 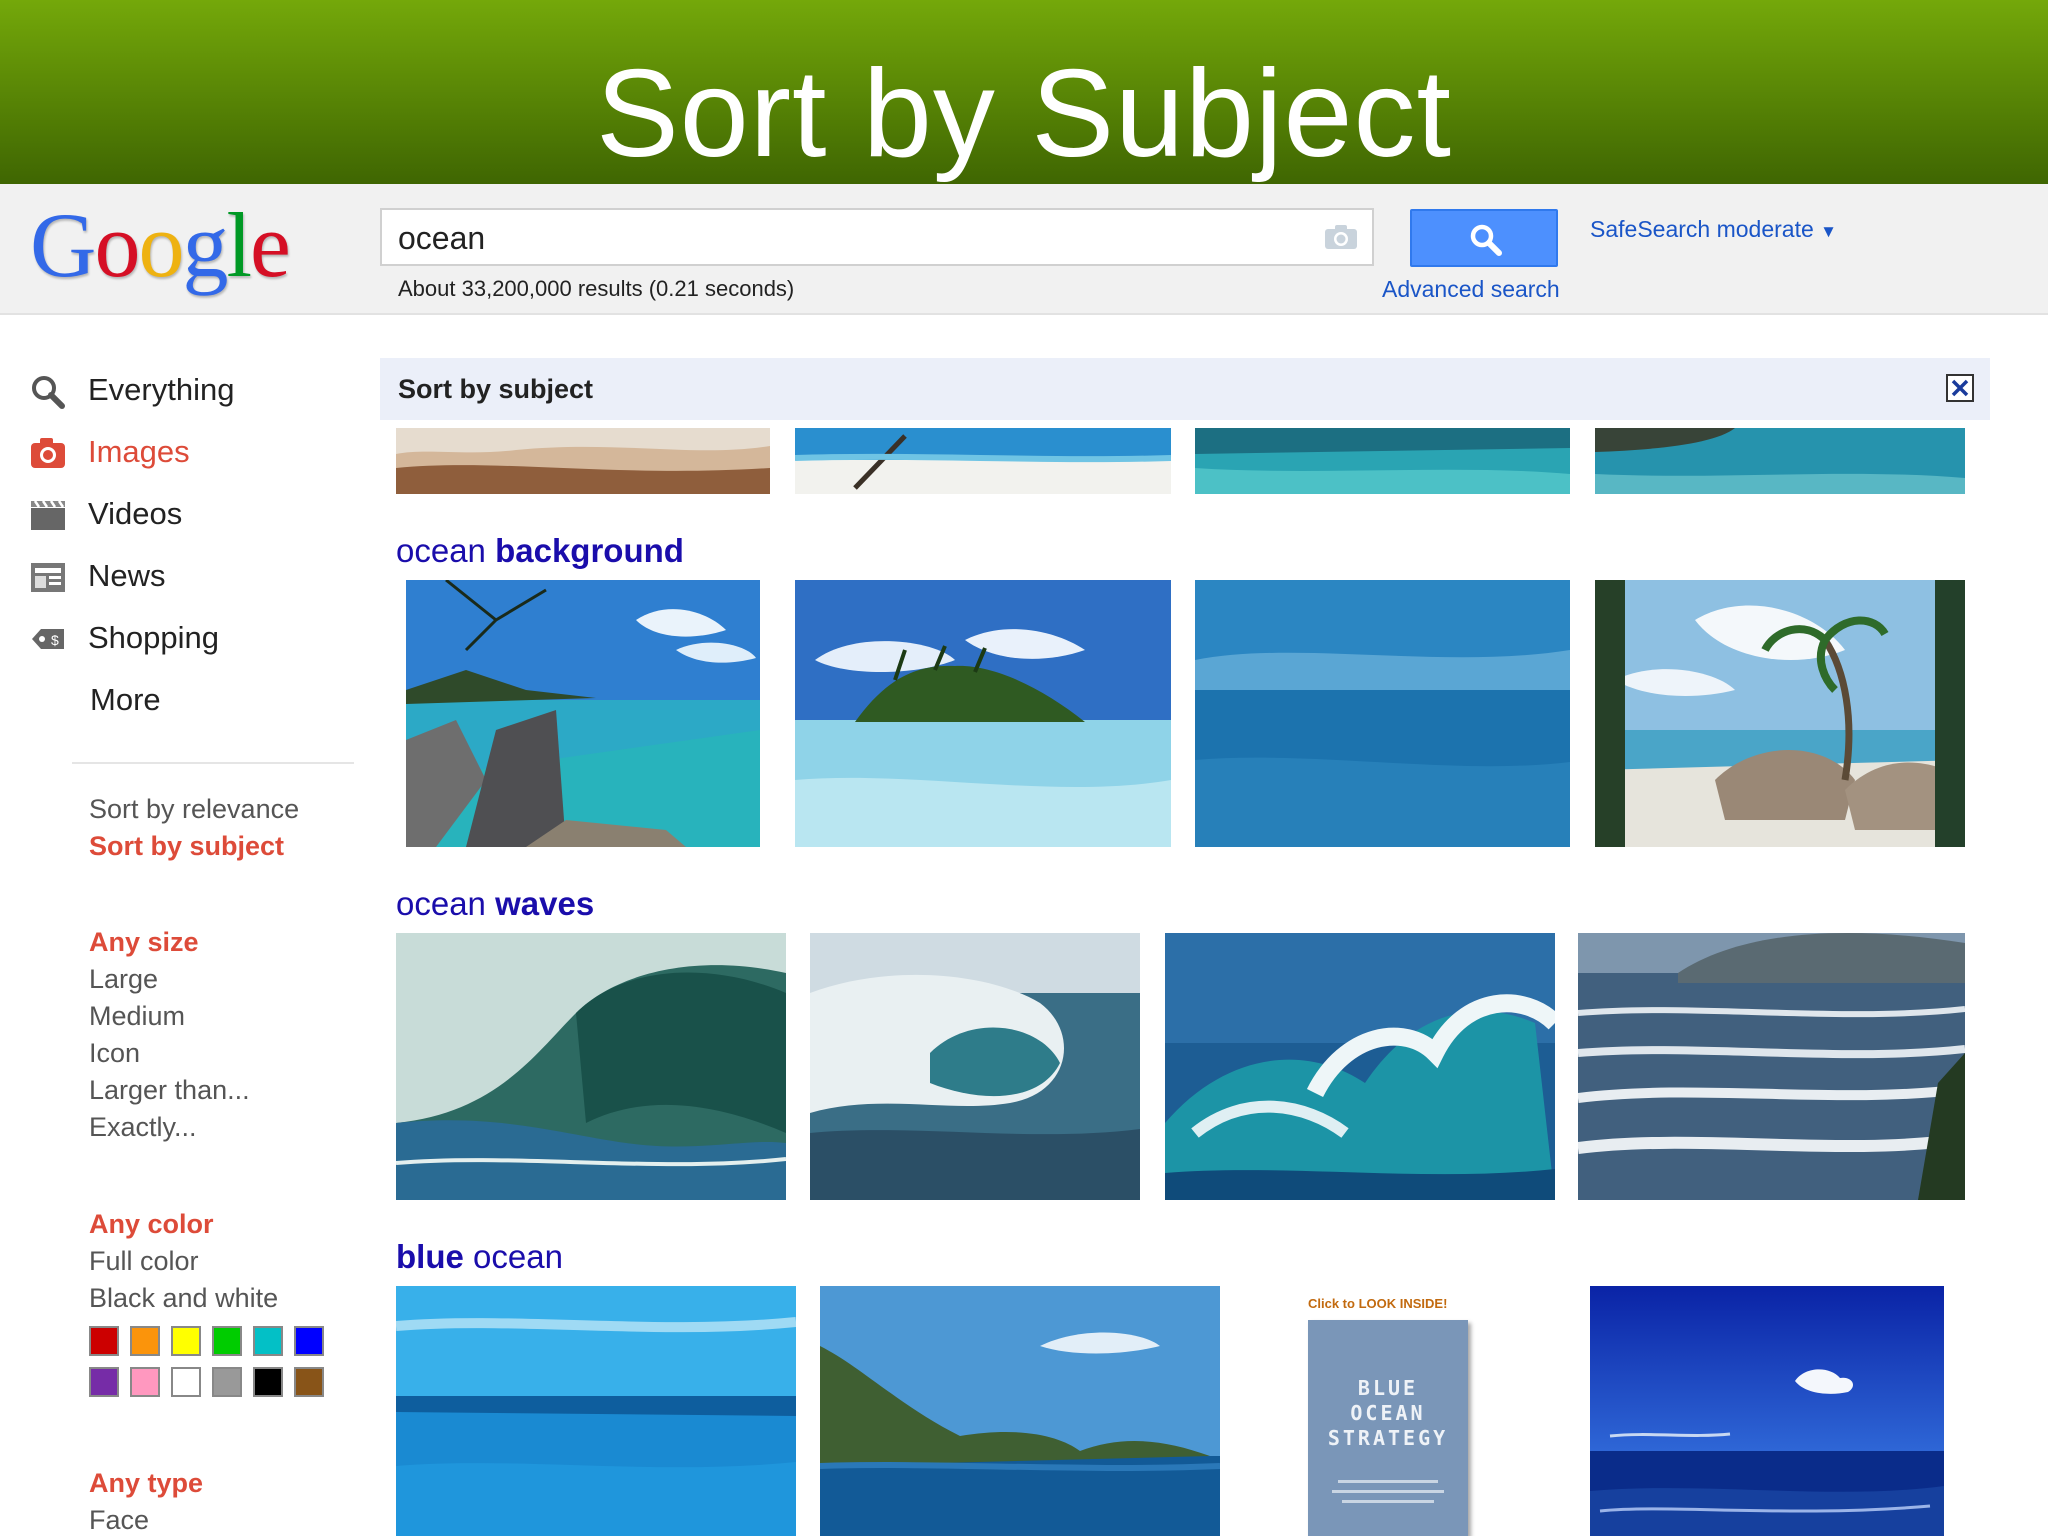 I want to click on nav-label: News, so click(x=127, y=575).